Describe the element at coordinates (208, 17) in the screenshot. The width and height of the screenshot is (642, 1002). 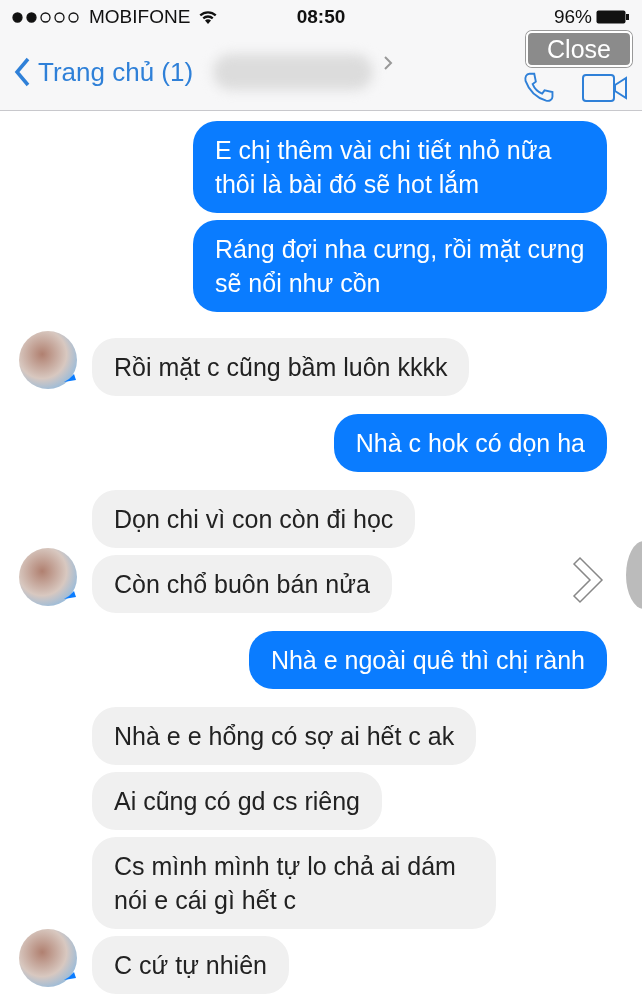
I see `wifi-icon` at that location.